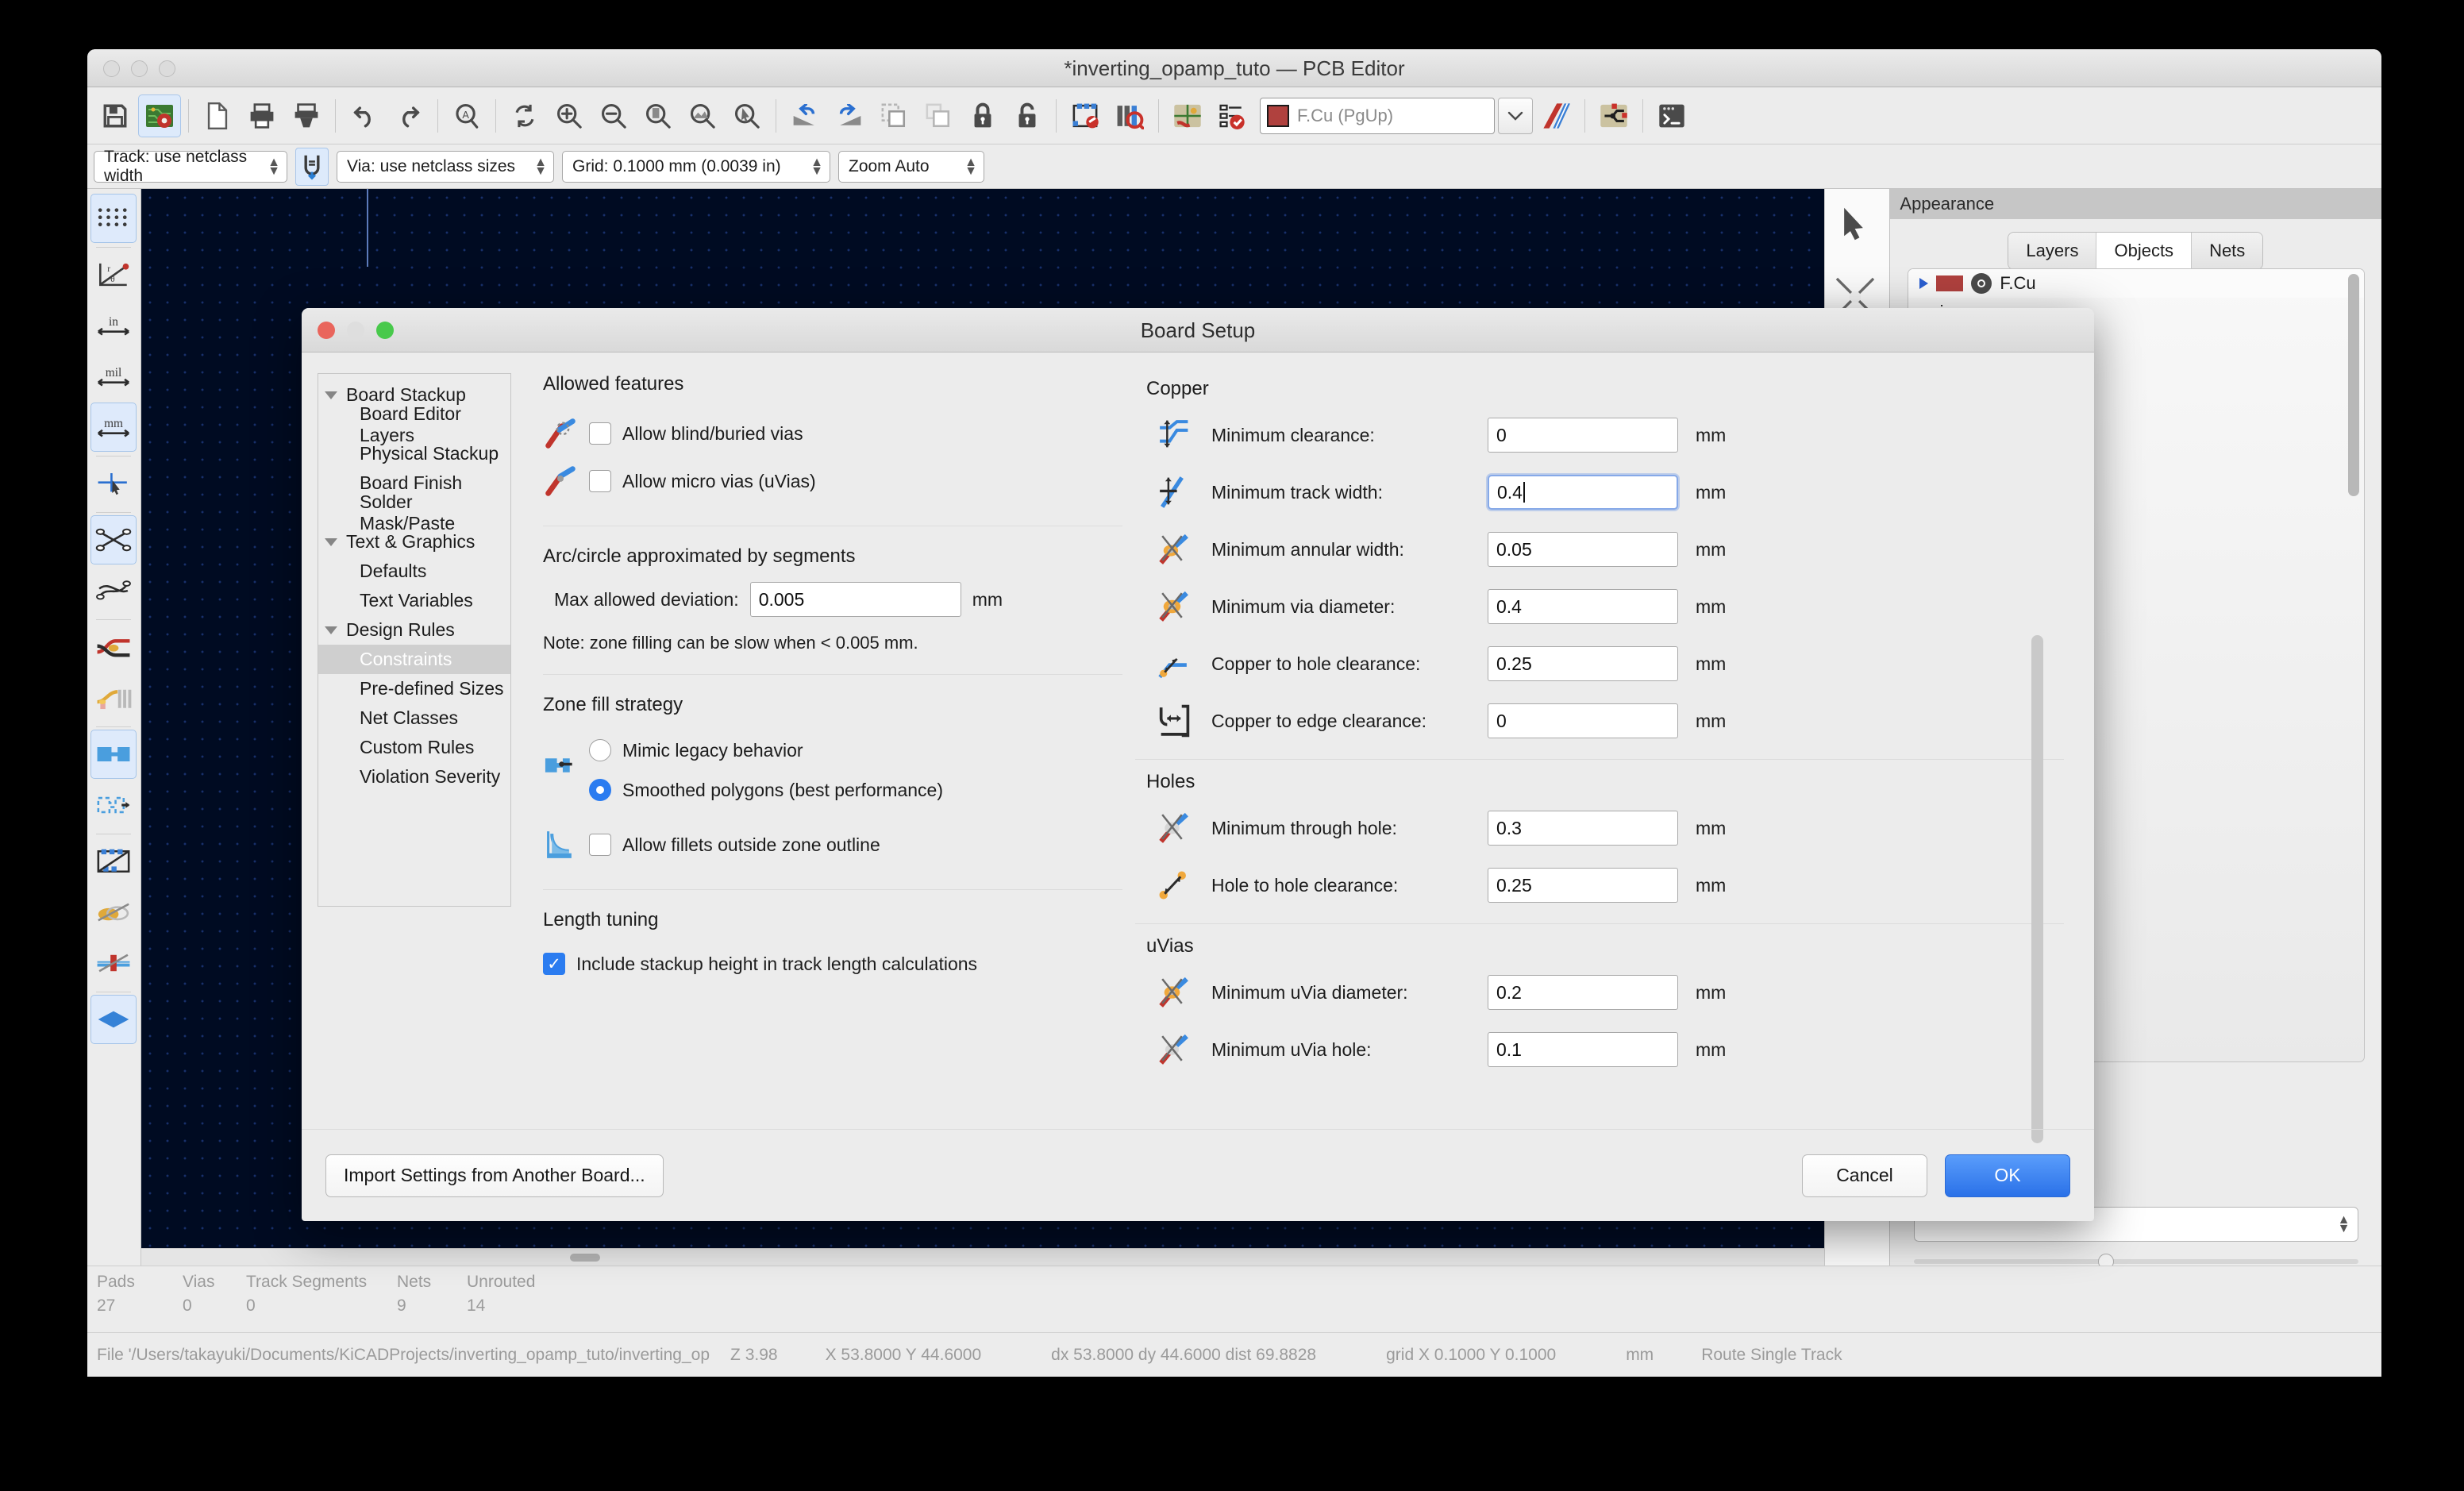  Describe the element at coordinates (855, 750) in the screenshot. I see `row-mimic-legacy-behavior: Mimic legacy behavior` at that location.